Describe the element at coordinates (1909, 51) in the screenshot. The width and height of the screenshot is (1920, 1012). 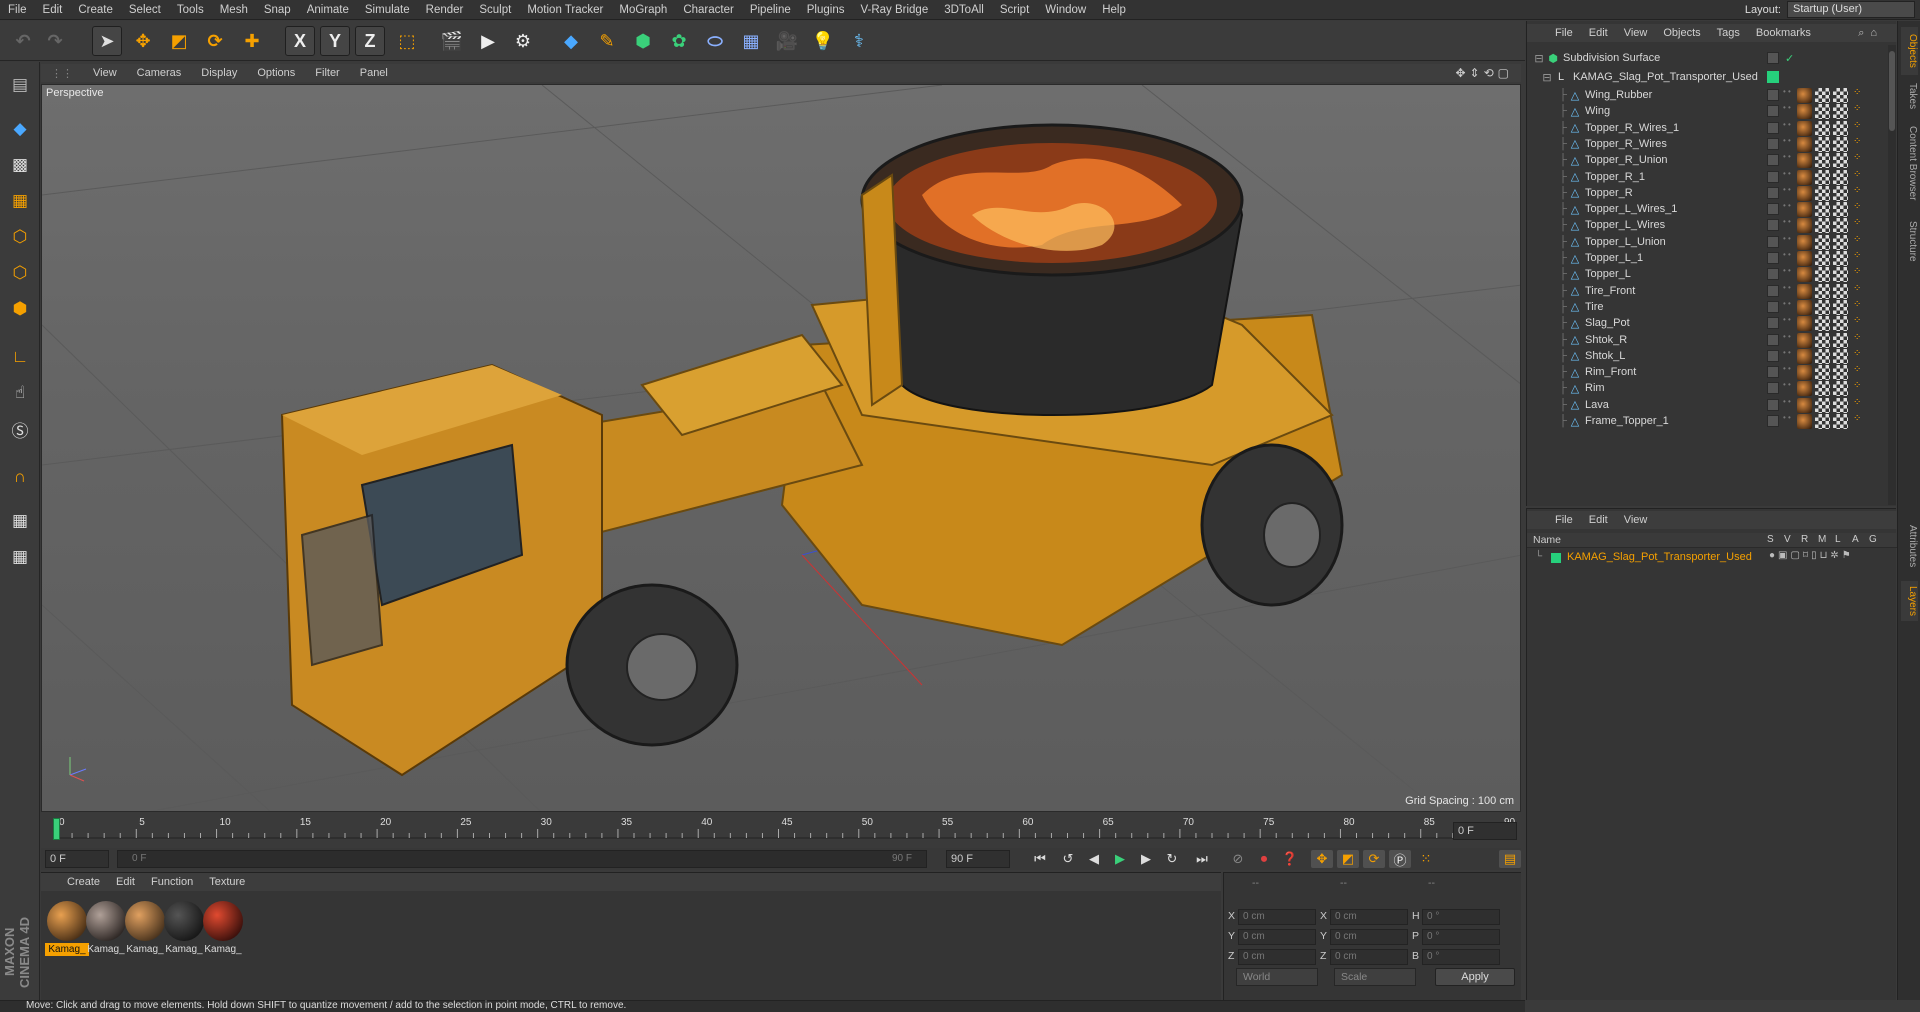
I see `side-tab-objects: Objects` at that location.